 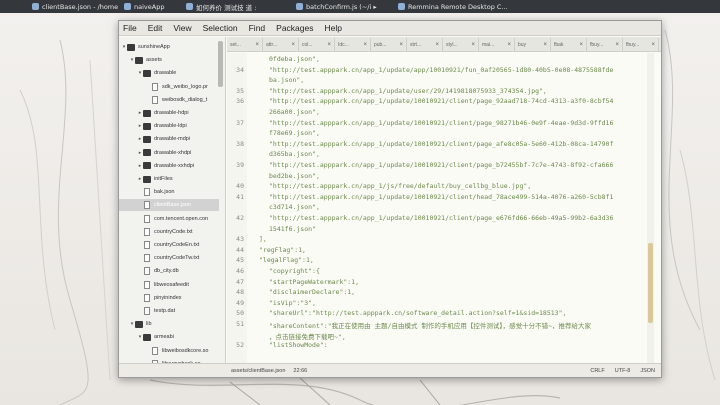 What do you see at coordinates (189, 6) in the screenshot?
I see `browser-icon` at bounding box center [189, 6].